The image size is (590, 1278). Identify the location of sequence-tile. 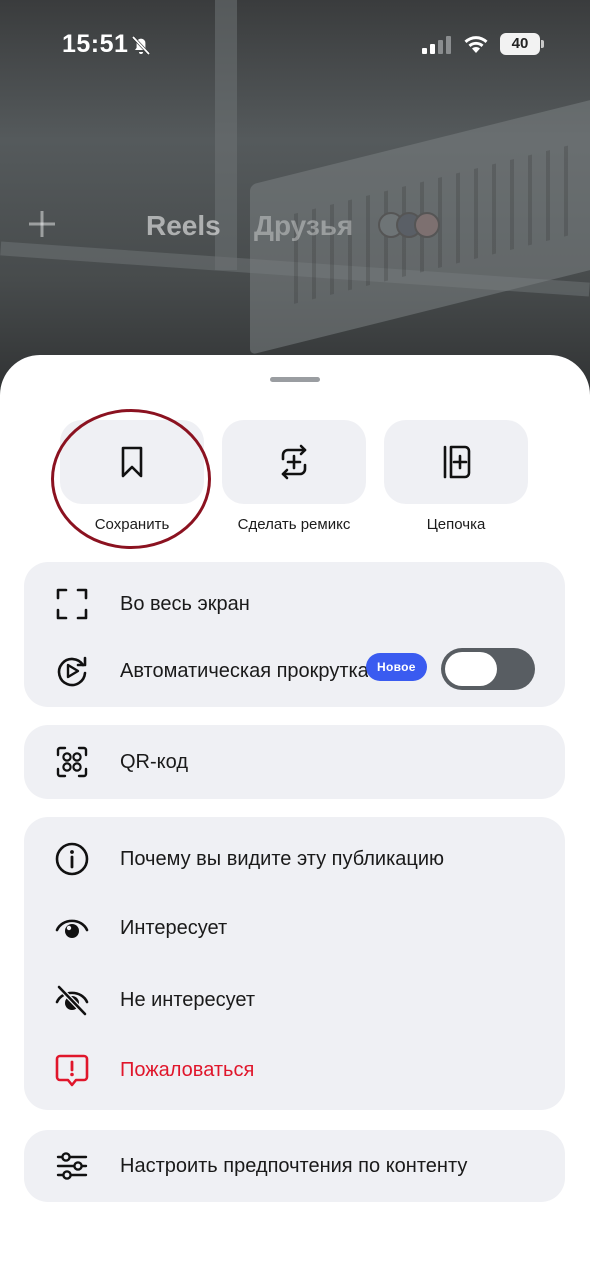
(456, 462).